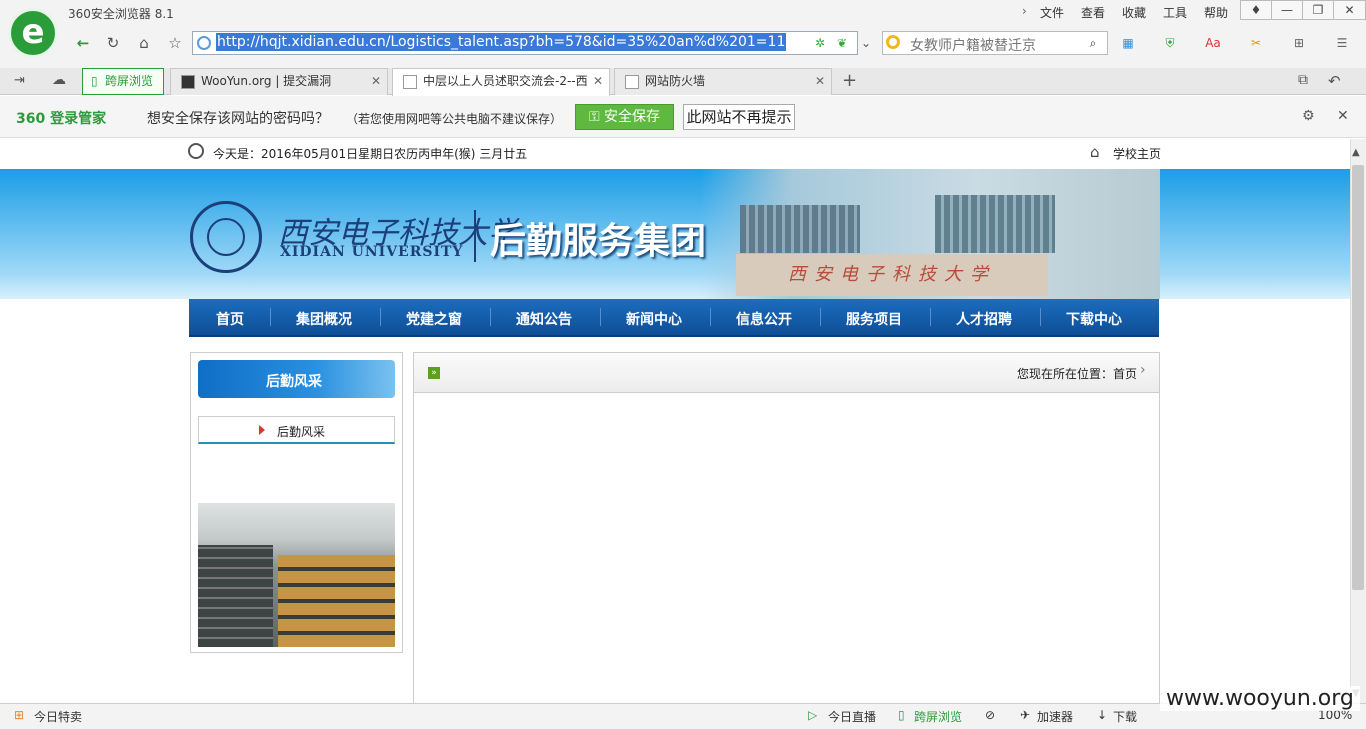 This screenshot has height=729, width=1366. What do you see at coordinates (893, 42) in the screenshot?
I see `search-engine-icon` at bounding box center [893, 42].